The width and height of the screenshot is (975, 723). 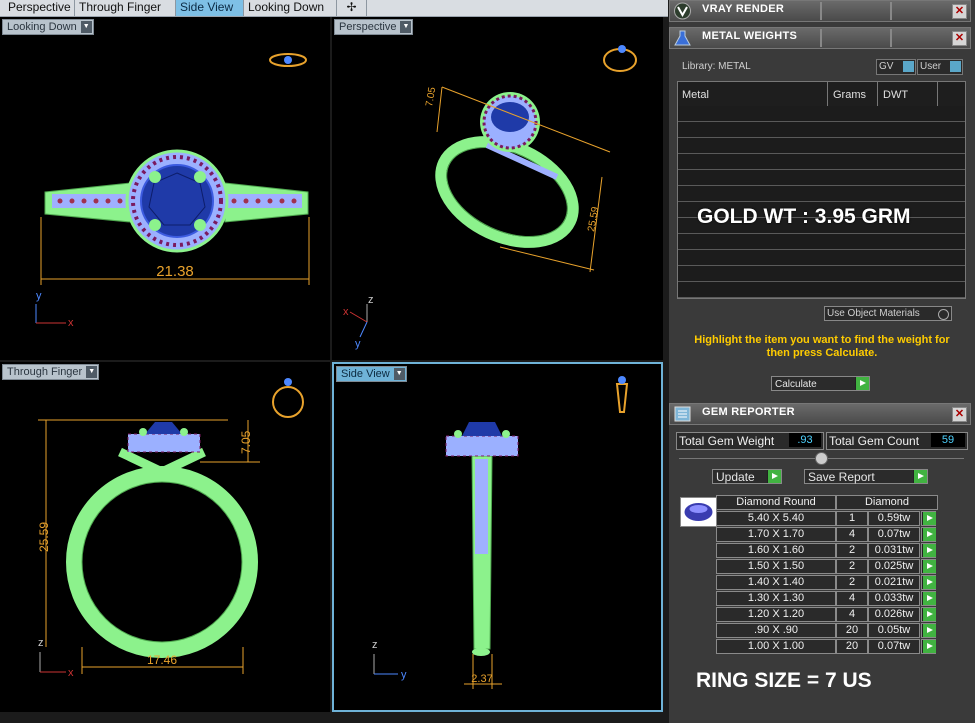 I want to click on library-label: Library: METAL, so click(x=716, y=66).